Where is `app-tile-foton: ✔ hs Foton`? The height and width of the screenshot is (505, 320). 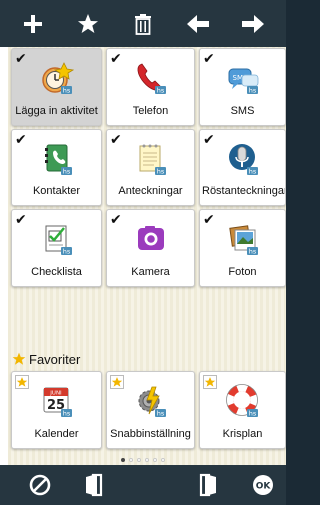 app-tile-foton: ✔ hs Foton is located at coordinates (242, 248).